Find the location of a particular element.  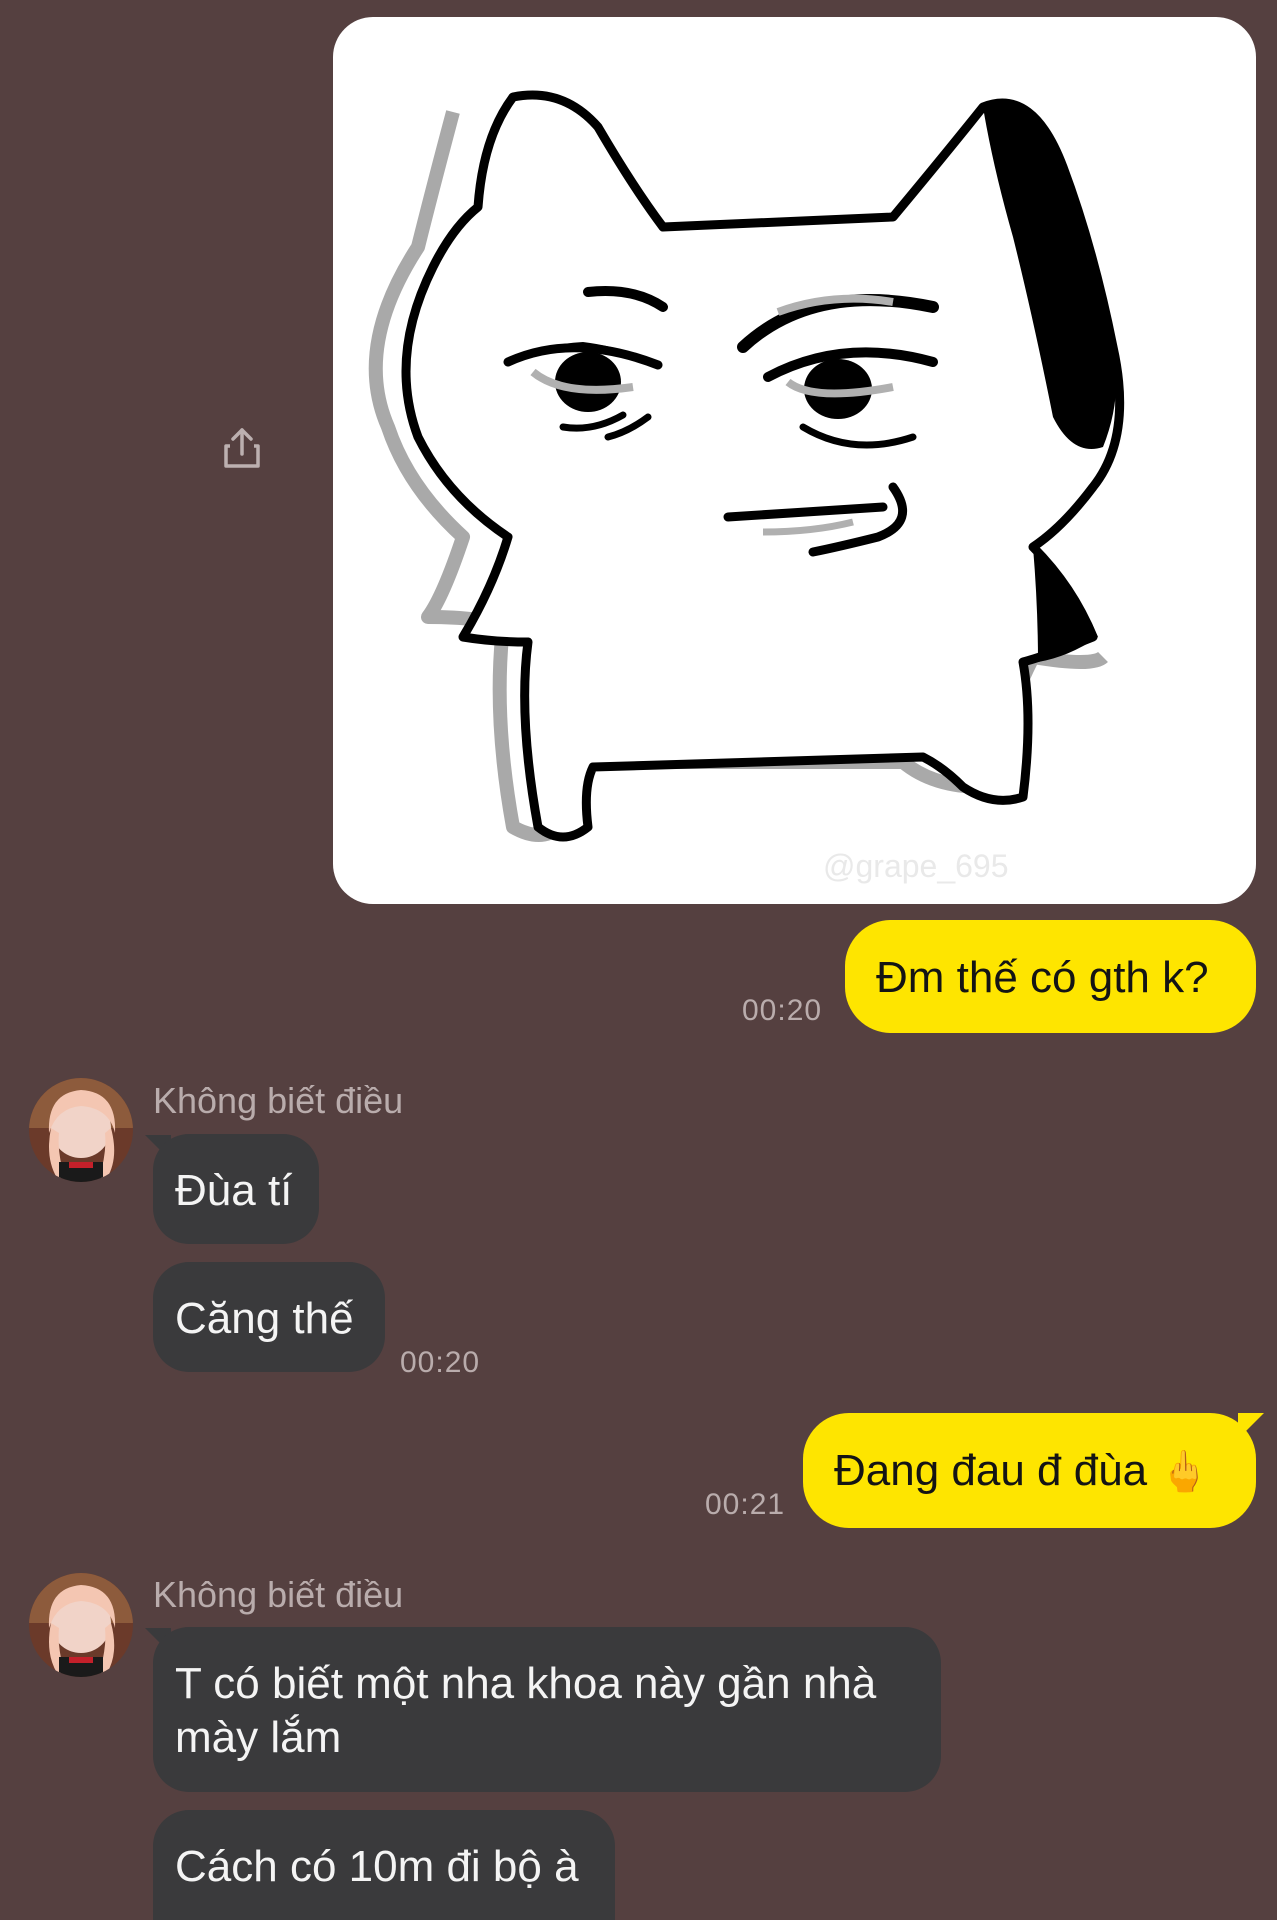

message-bubble-outgoing: Đang đau đ đùa 🖕 is located at coordinates (1029, 1470).